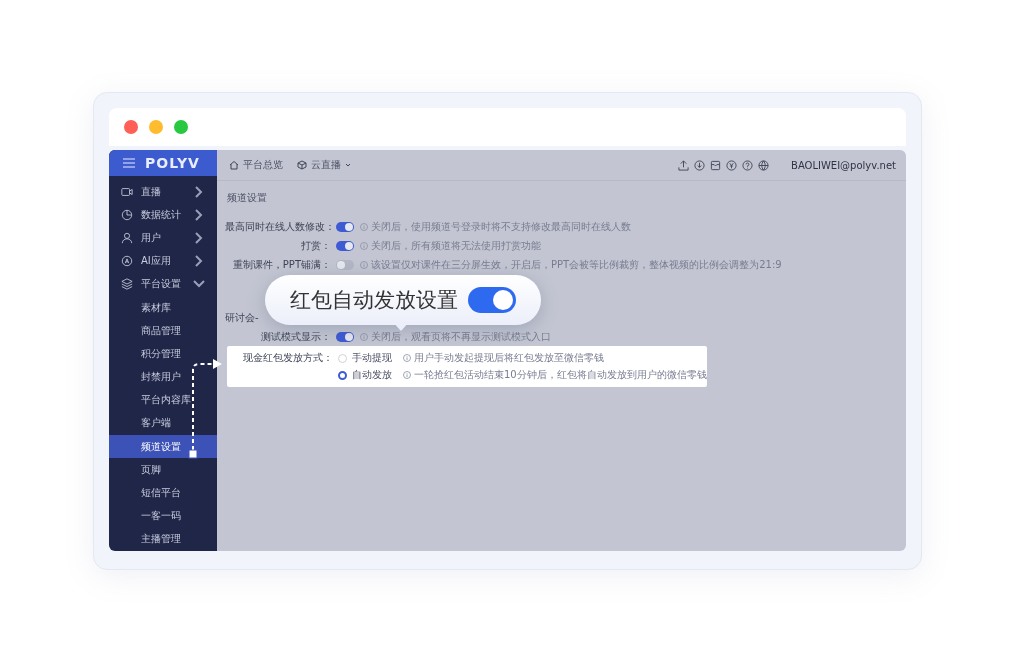 This screenshot has height=672, width=1024. Describe the element at coordinates (163, 307) in the screenshot. I see `sidebar-subitem: 素材库` at that location.